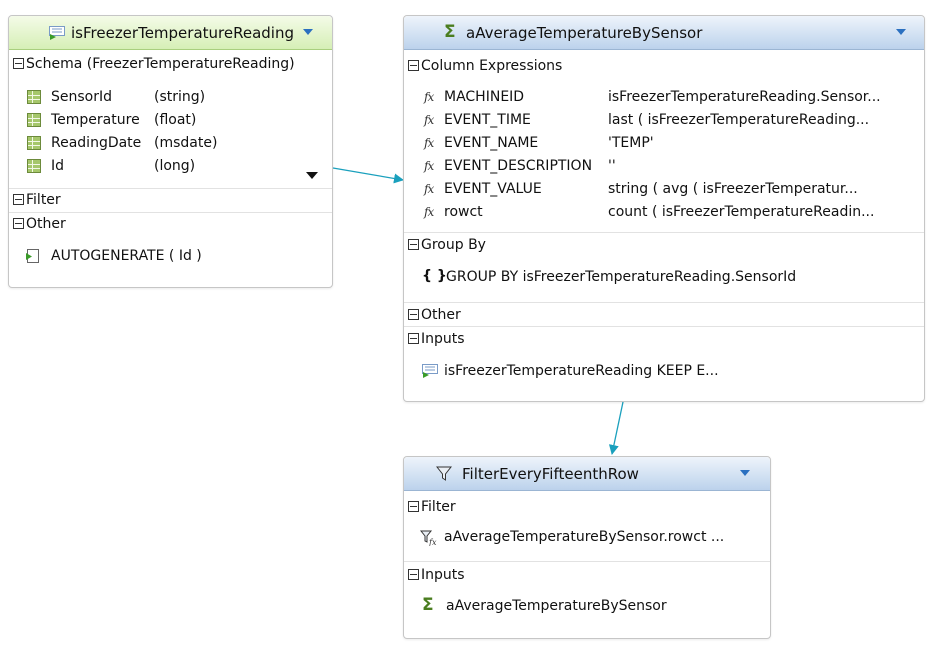 The height and width of the screenshot is (649, 938). Describe the element at coordinates (493, 189) in the screenshot. I see `column-name: EVENT_VALUE` at that location.